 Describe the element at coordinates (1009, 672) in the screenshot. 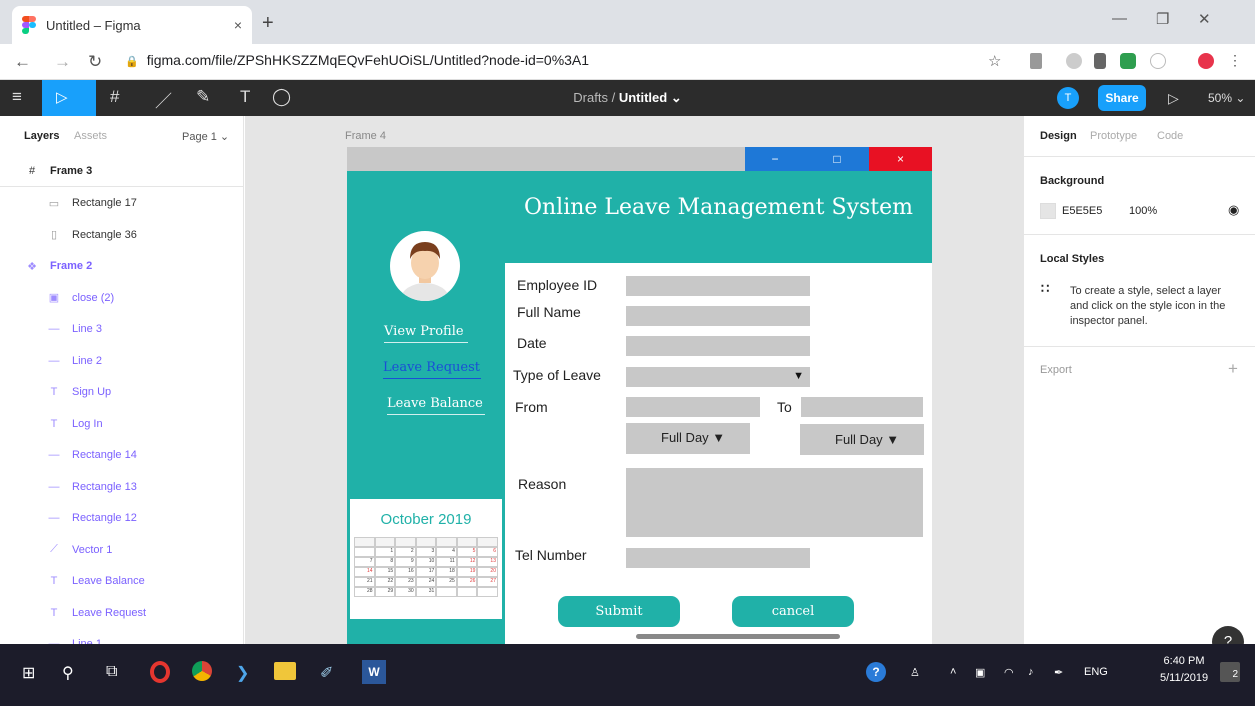

I see `wifi-icon: ◠` at that location.